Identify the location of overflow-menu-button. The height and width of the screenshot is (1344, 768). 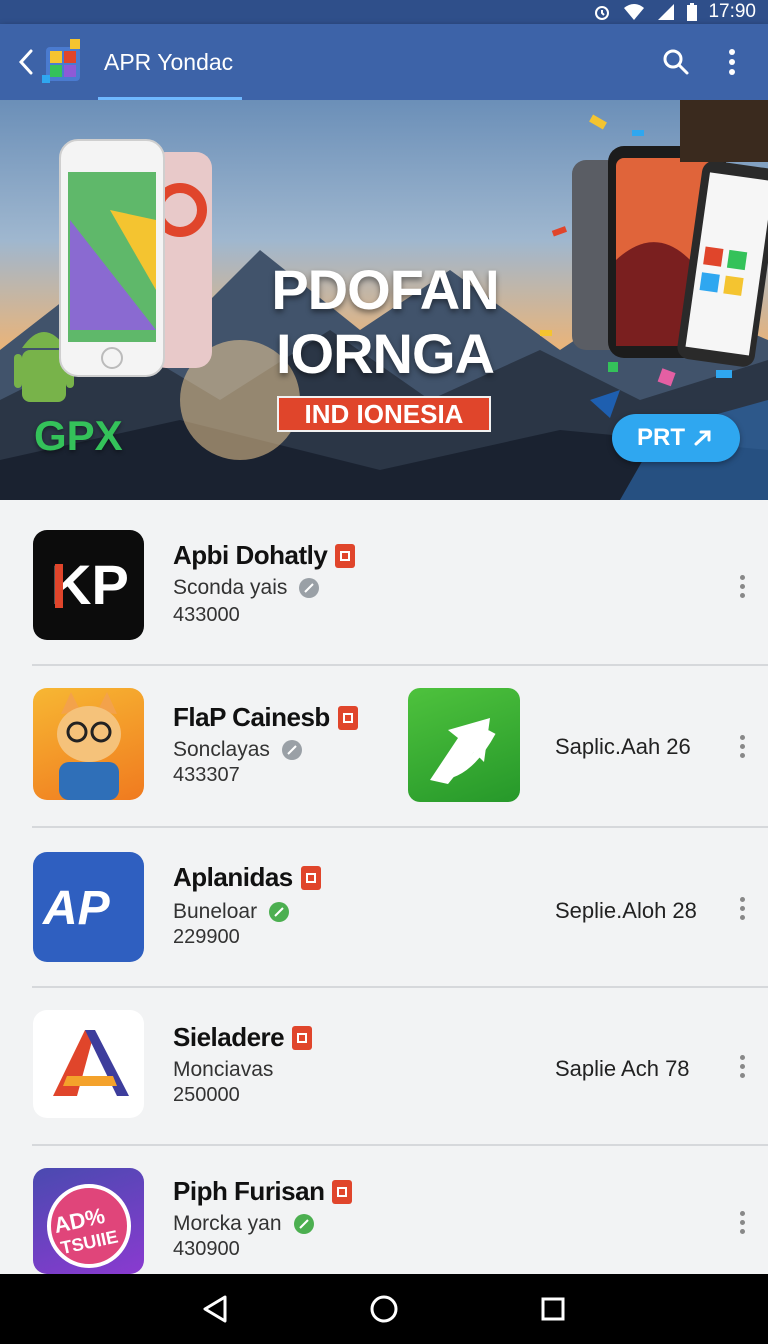
(732, 62).